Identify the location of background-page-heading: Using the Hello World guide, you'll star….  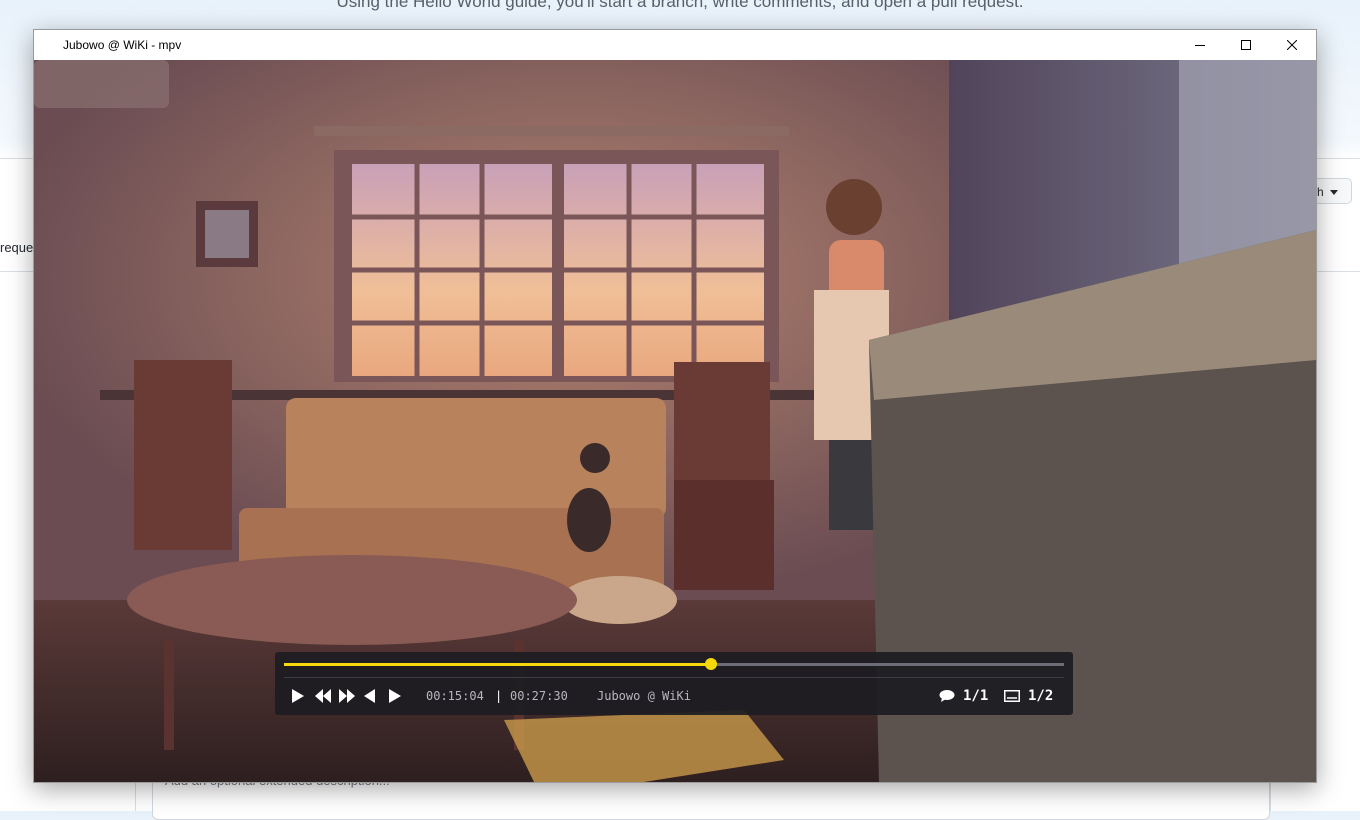
(680, 5).